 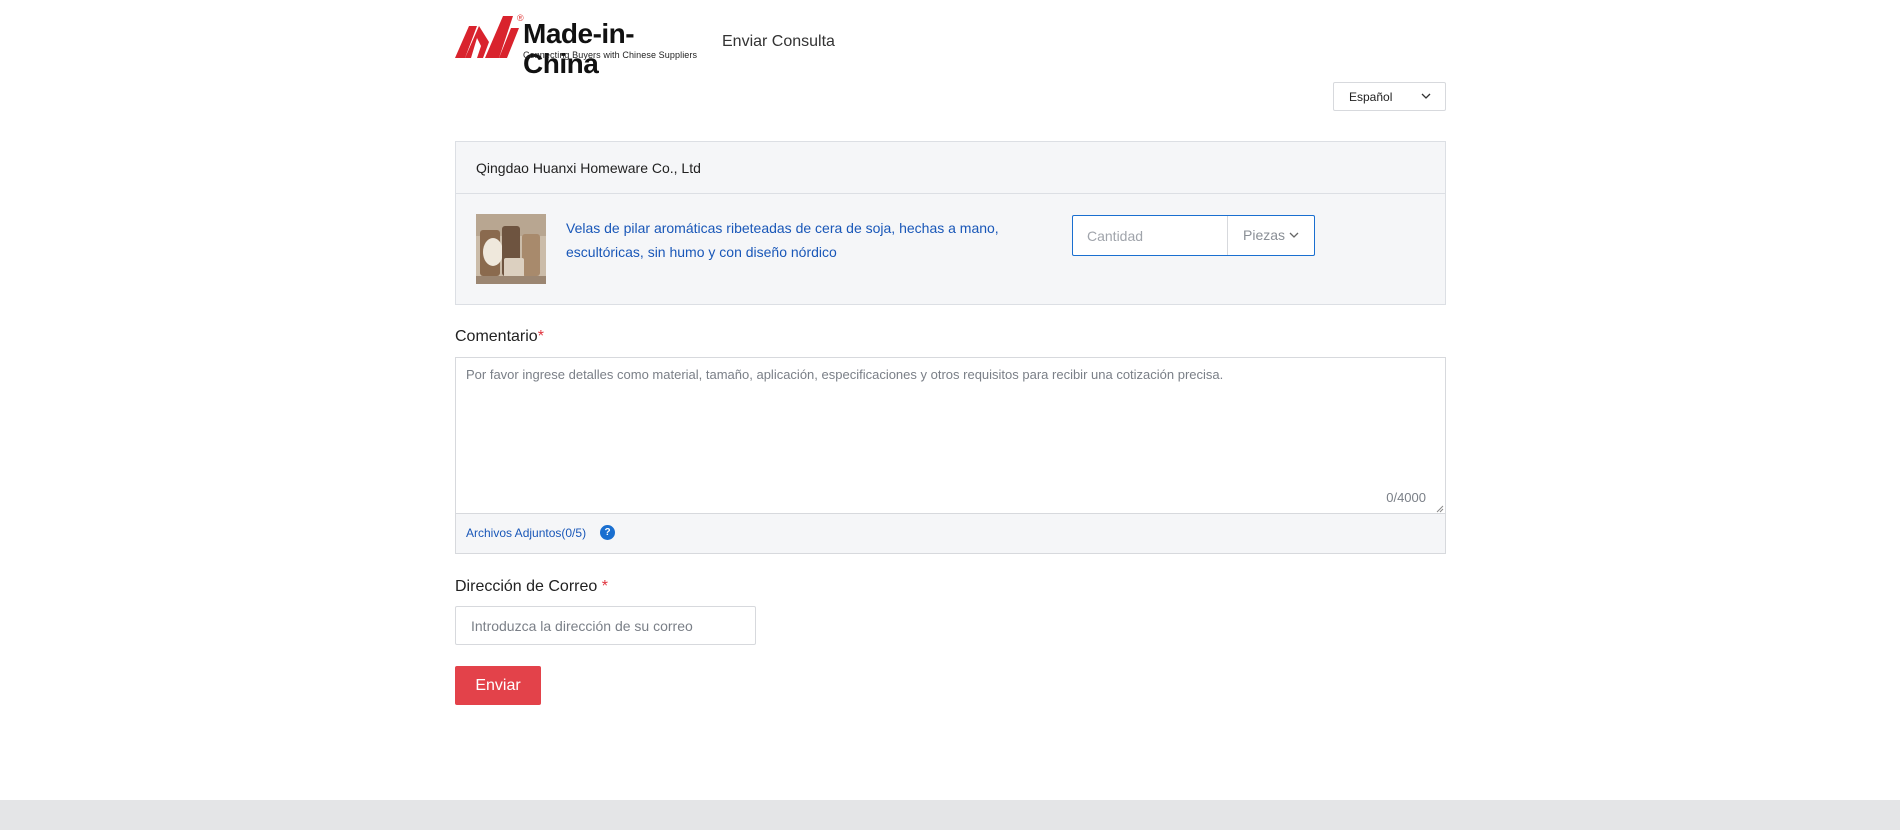 I want to click on made-in-china-logo-icon, so click(x=487, y=37).